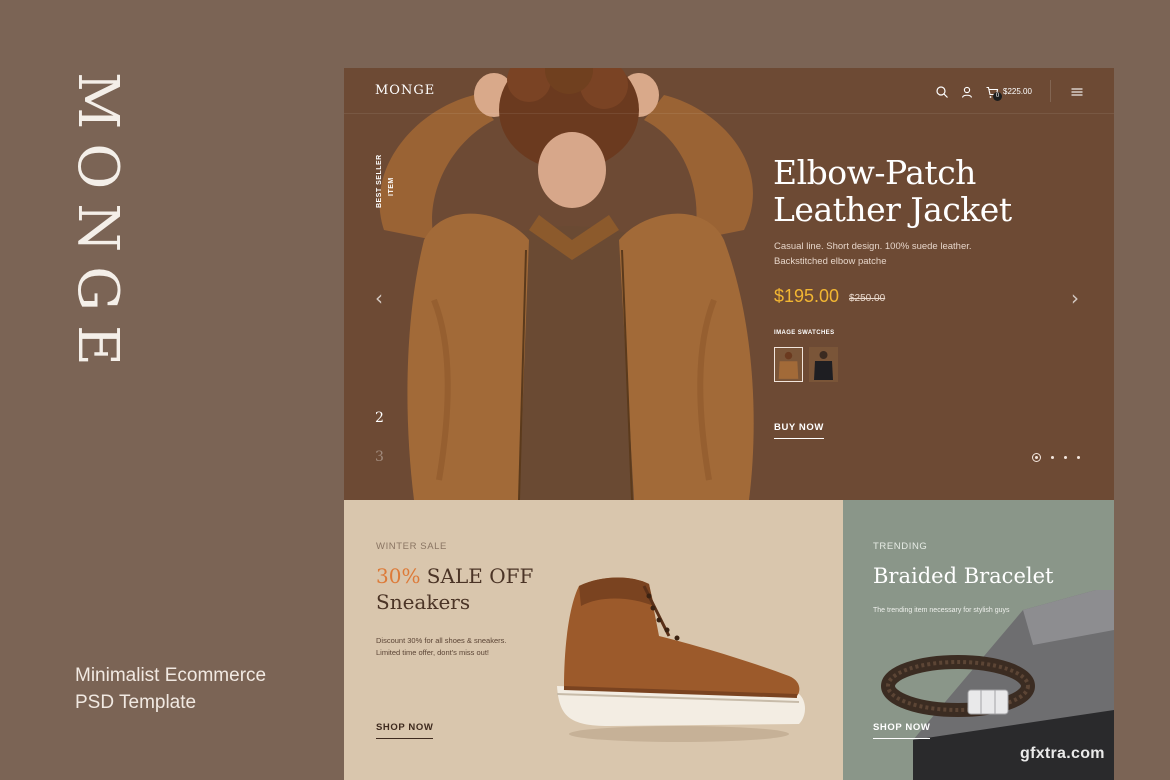 This screenshot has width=1170, height=780. I want to click on header-divider, so click(1050, 91).